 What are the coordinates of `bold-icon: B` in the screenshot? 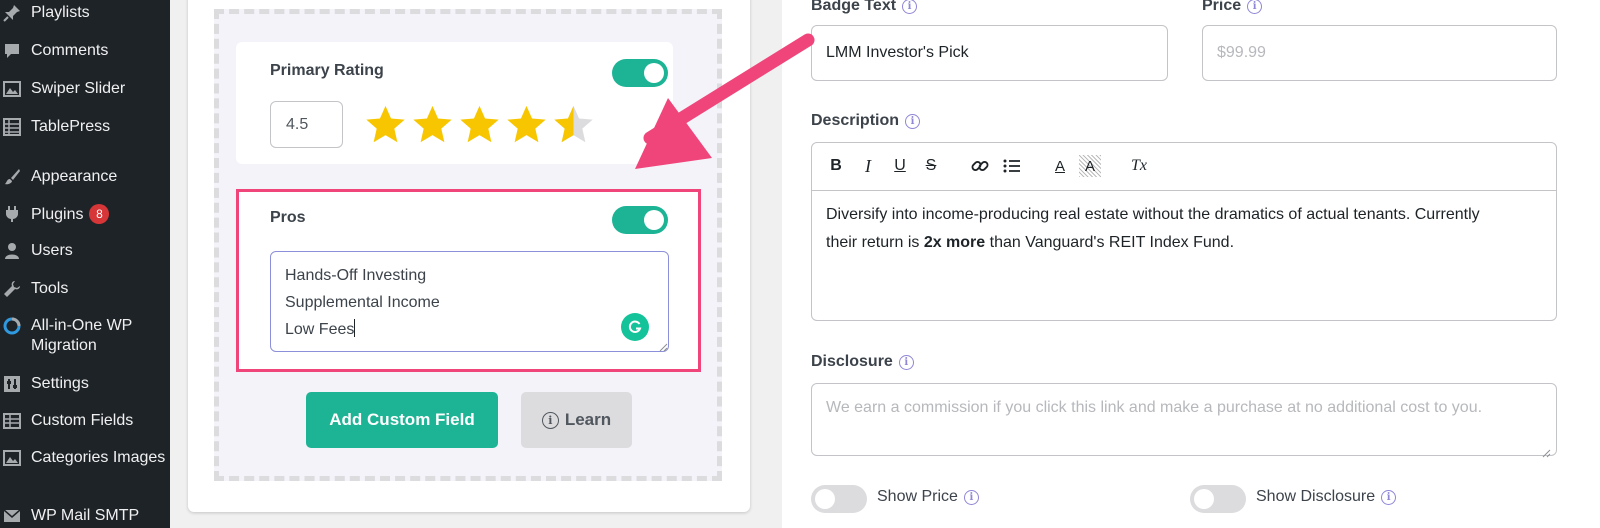 It's located at (836, 166).